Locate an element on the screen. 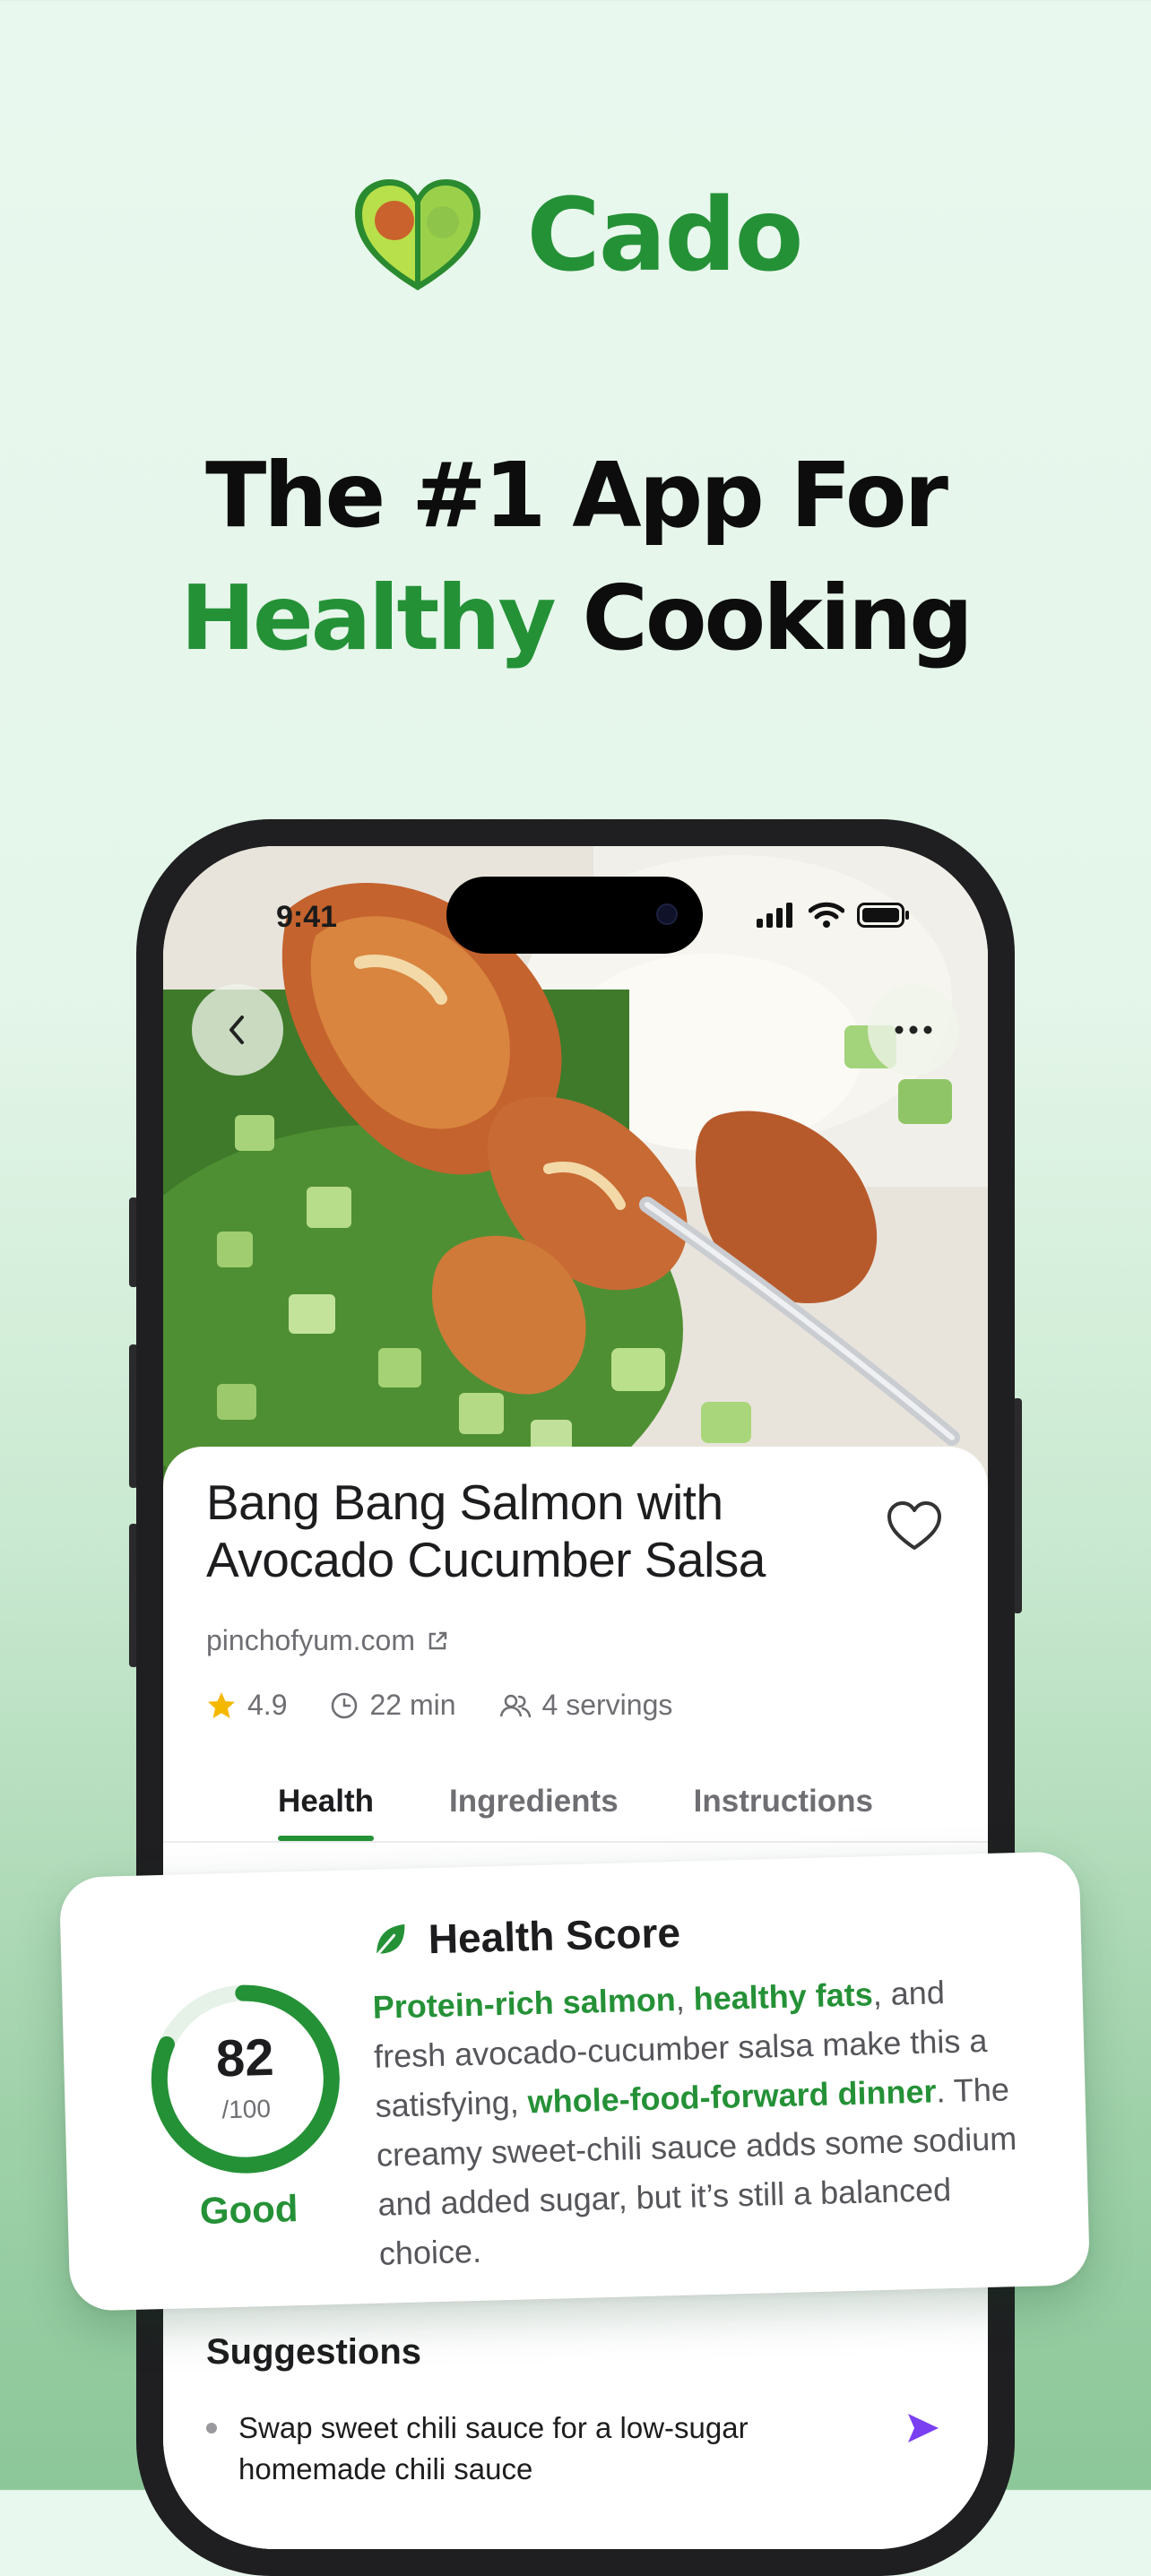 This screenshot has height=2576, width=1151. heart-icon is located at coordinates (914, 1525).